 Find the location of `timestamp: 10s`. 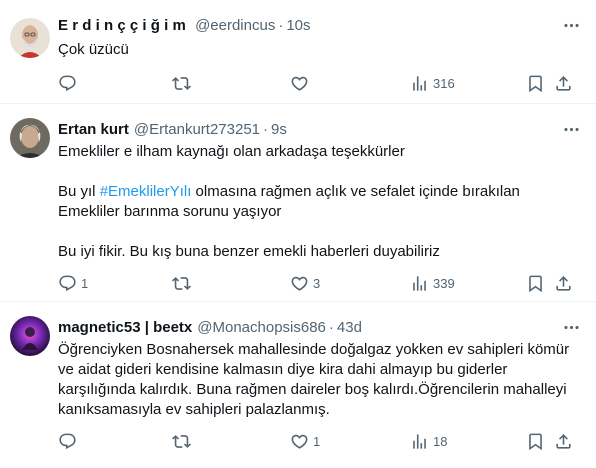

timestamp: 10s is located at coordinates (298, 25).